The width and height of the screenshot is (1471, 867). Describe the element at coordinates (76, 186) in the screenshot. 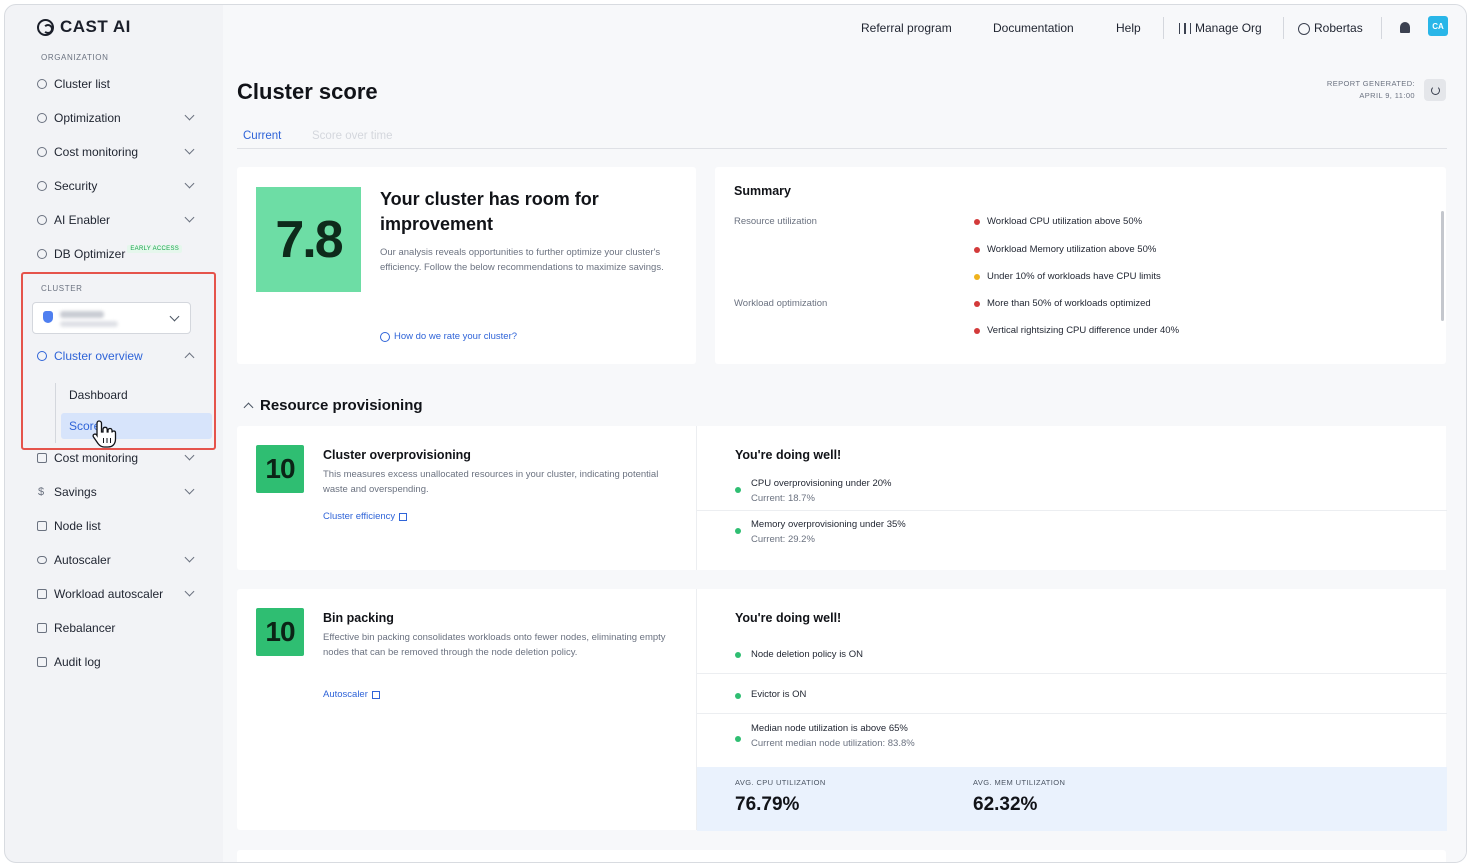

I see `sidebar-item-label: Security` at that location.